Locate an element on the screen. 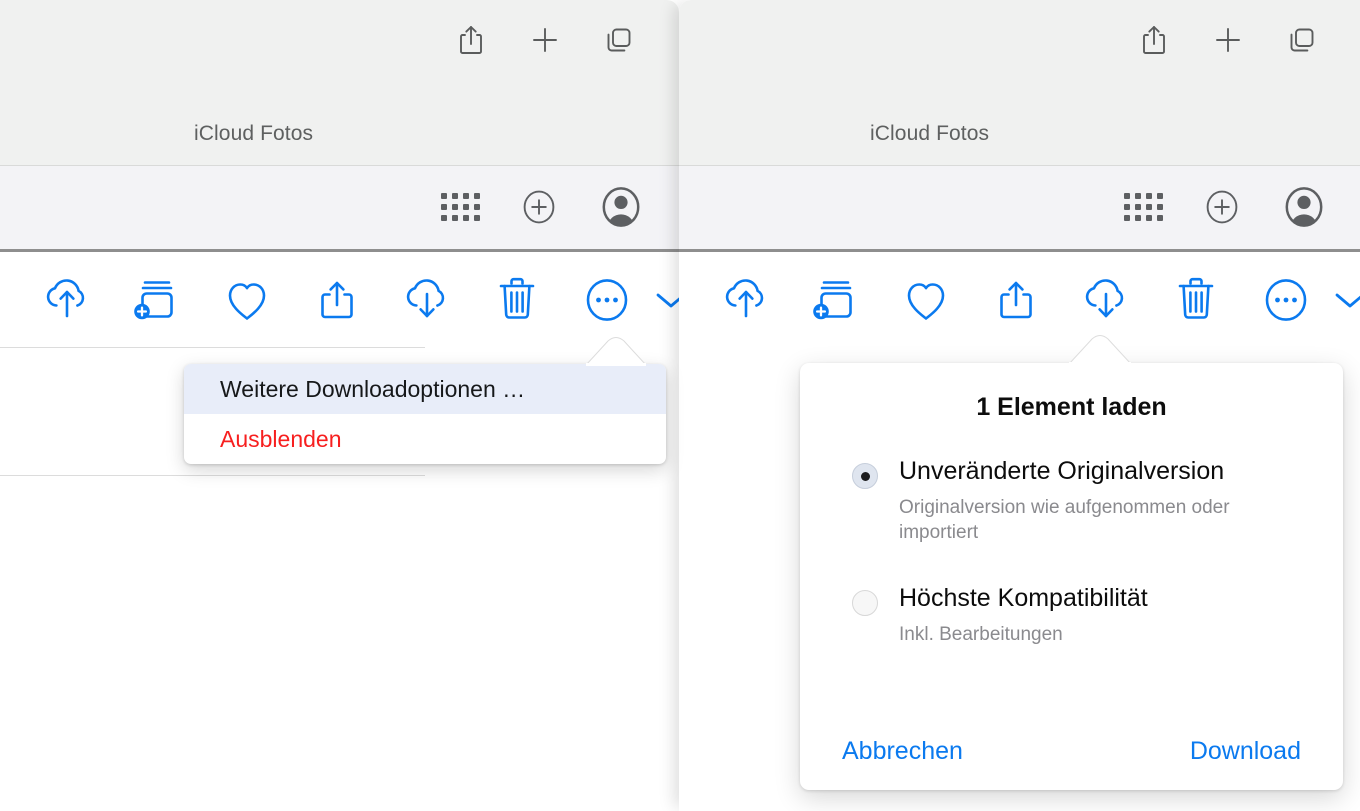  left-icloud-navbar-actions is located at coordinates (542, 207).